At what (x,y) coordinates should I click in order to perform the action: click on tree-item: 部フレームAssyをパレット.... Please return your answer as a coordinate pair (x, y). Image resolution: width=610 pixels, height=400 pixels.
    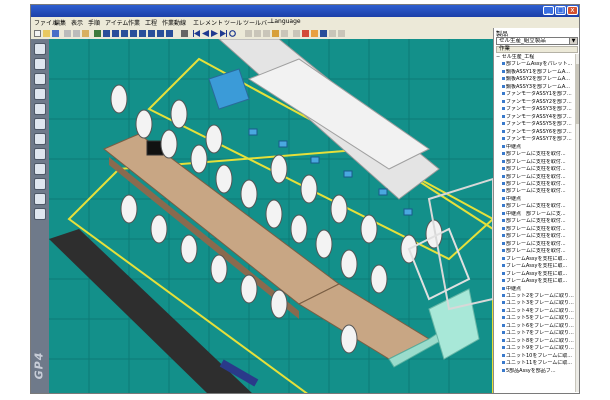
    Looking at the image, I should click on (535, 64).